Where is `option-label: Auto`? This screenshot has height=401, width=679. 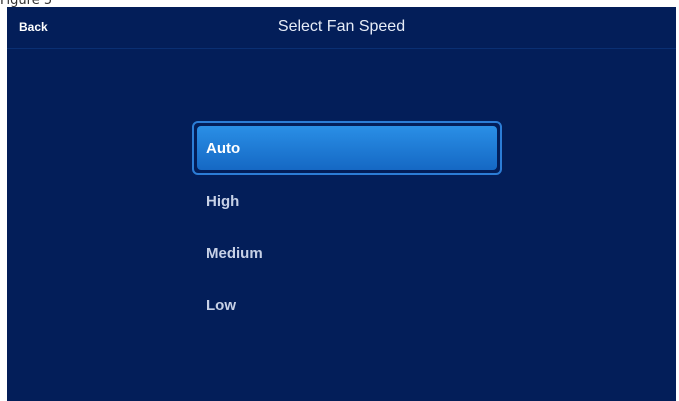
option-label: Auto is located at coordinates (347, 148).